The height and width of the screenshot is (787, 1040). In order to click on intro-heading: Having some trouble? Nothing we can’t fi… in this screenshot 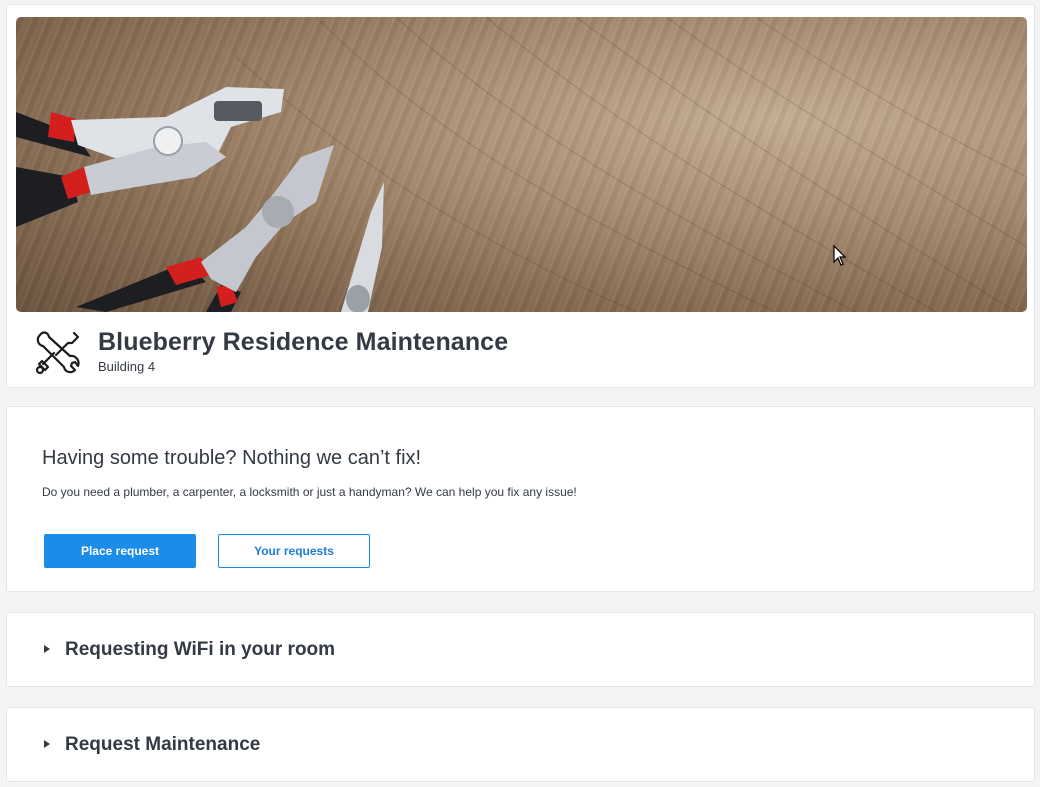, I will do `click(232, 458)`.